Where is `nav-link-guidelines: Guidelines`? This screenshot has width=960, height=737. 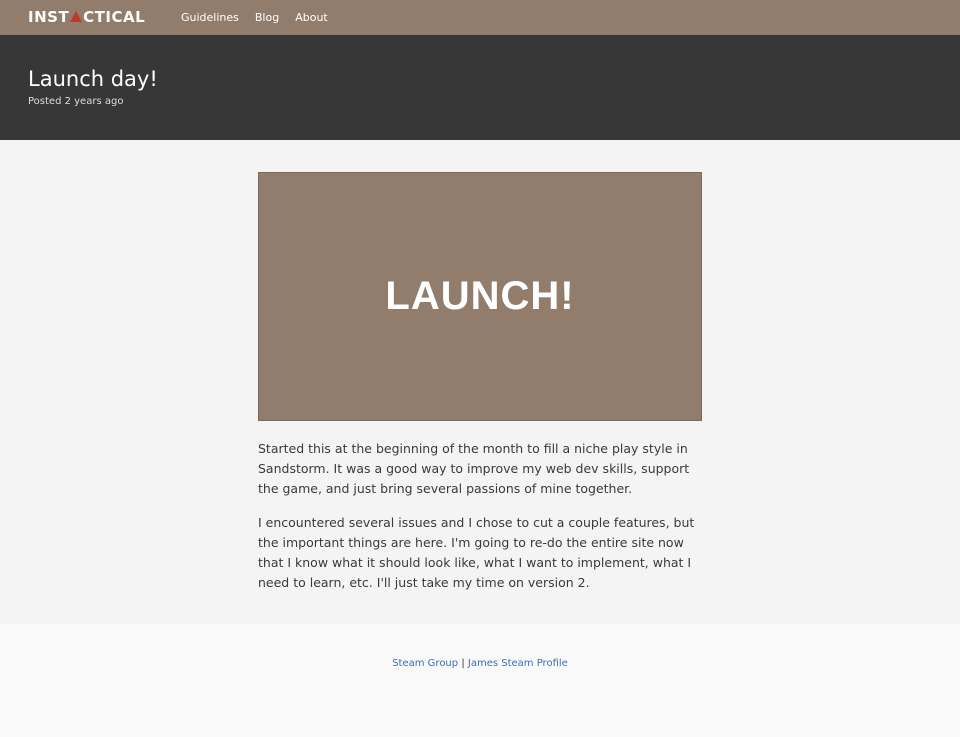
nav-link-guidelines: Guidelines is located at coordinates (210, 17).